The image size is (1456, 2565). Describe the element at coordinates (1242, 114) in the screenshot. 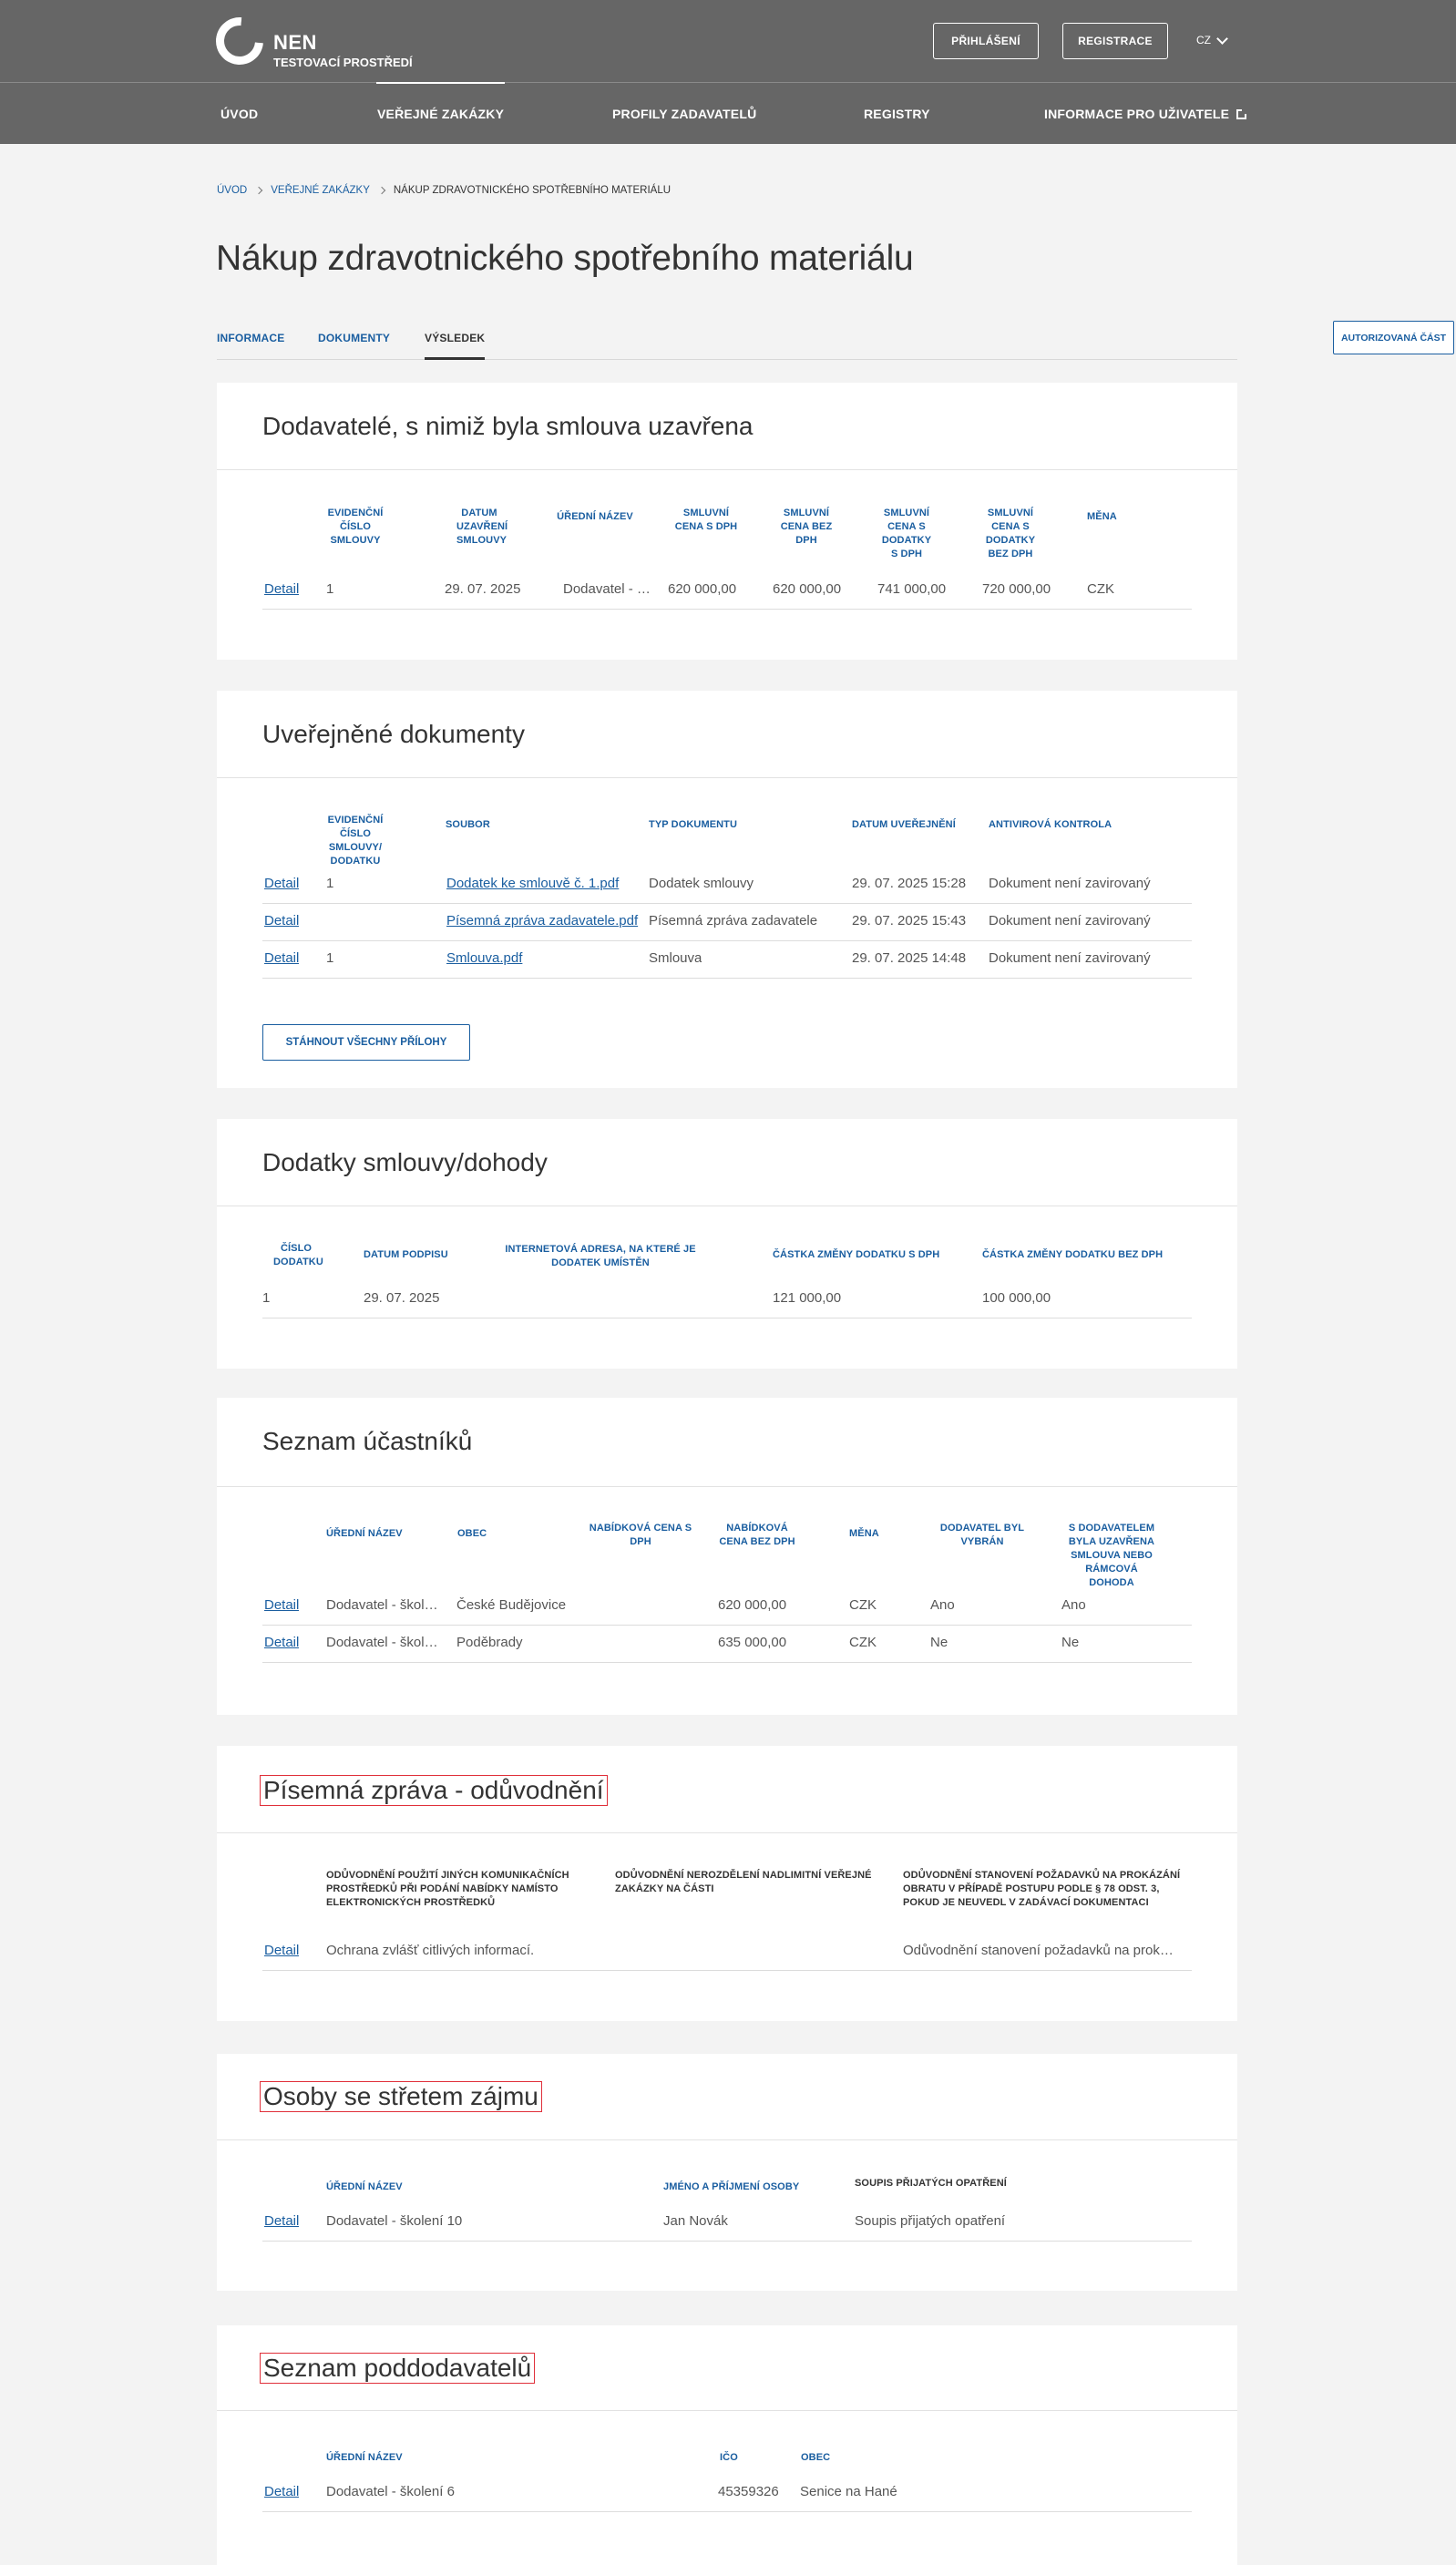

I see `external-link-icon` at that location.